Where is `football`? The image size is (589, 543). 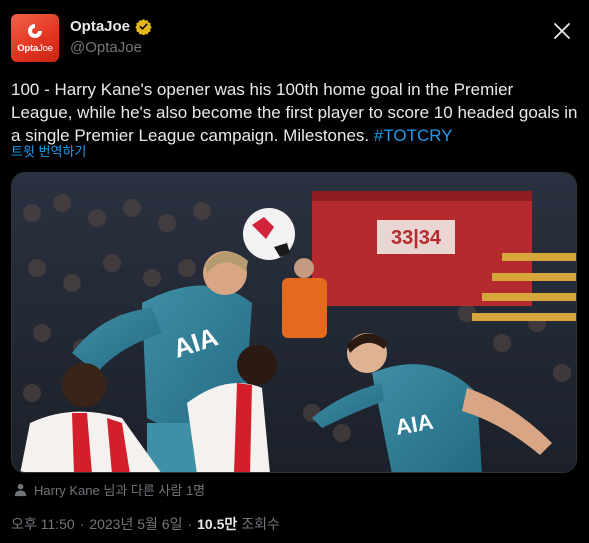 football is located at coordinates (269, 234).